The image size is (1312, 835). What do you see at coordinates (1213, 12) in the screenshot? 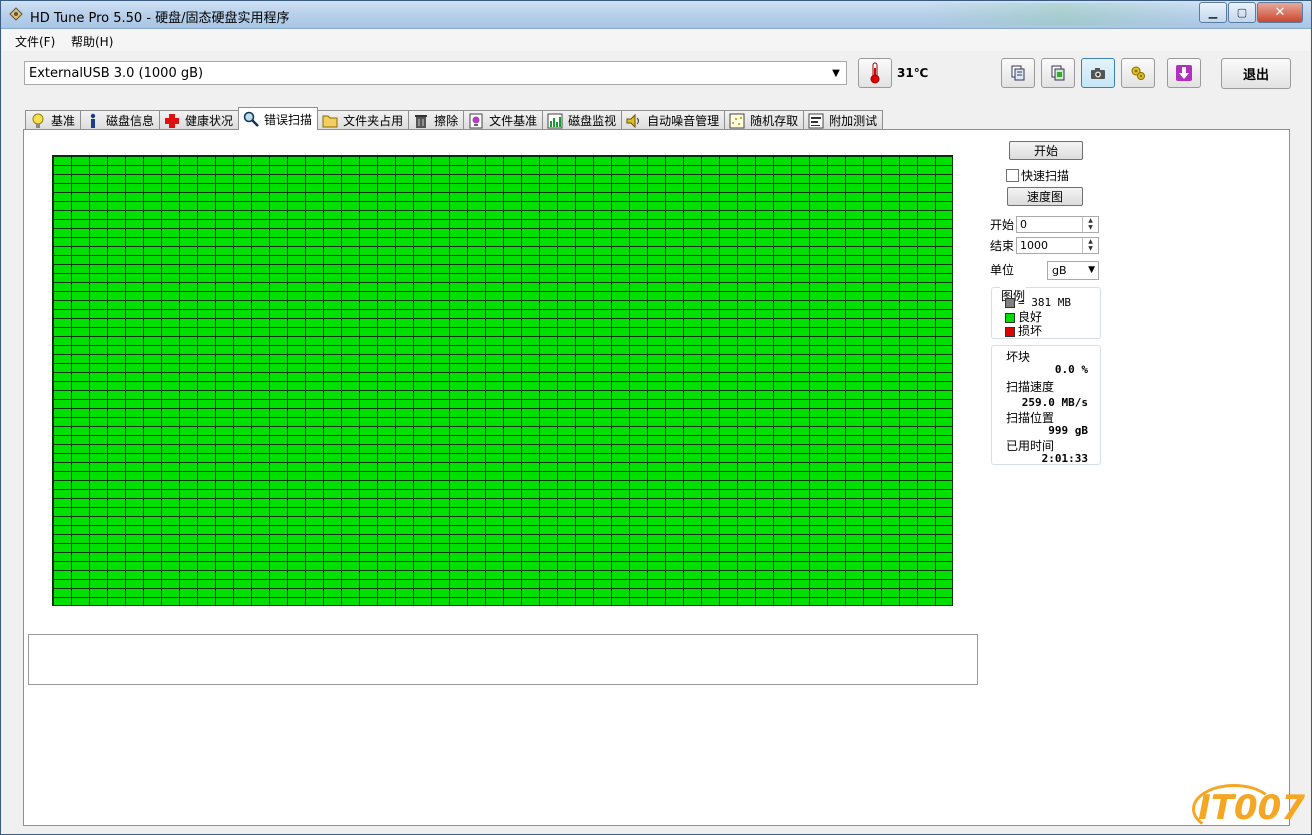
I see `minimize-button: ▁` at bounding box center [1213, 12].